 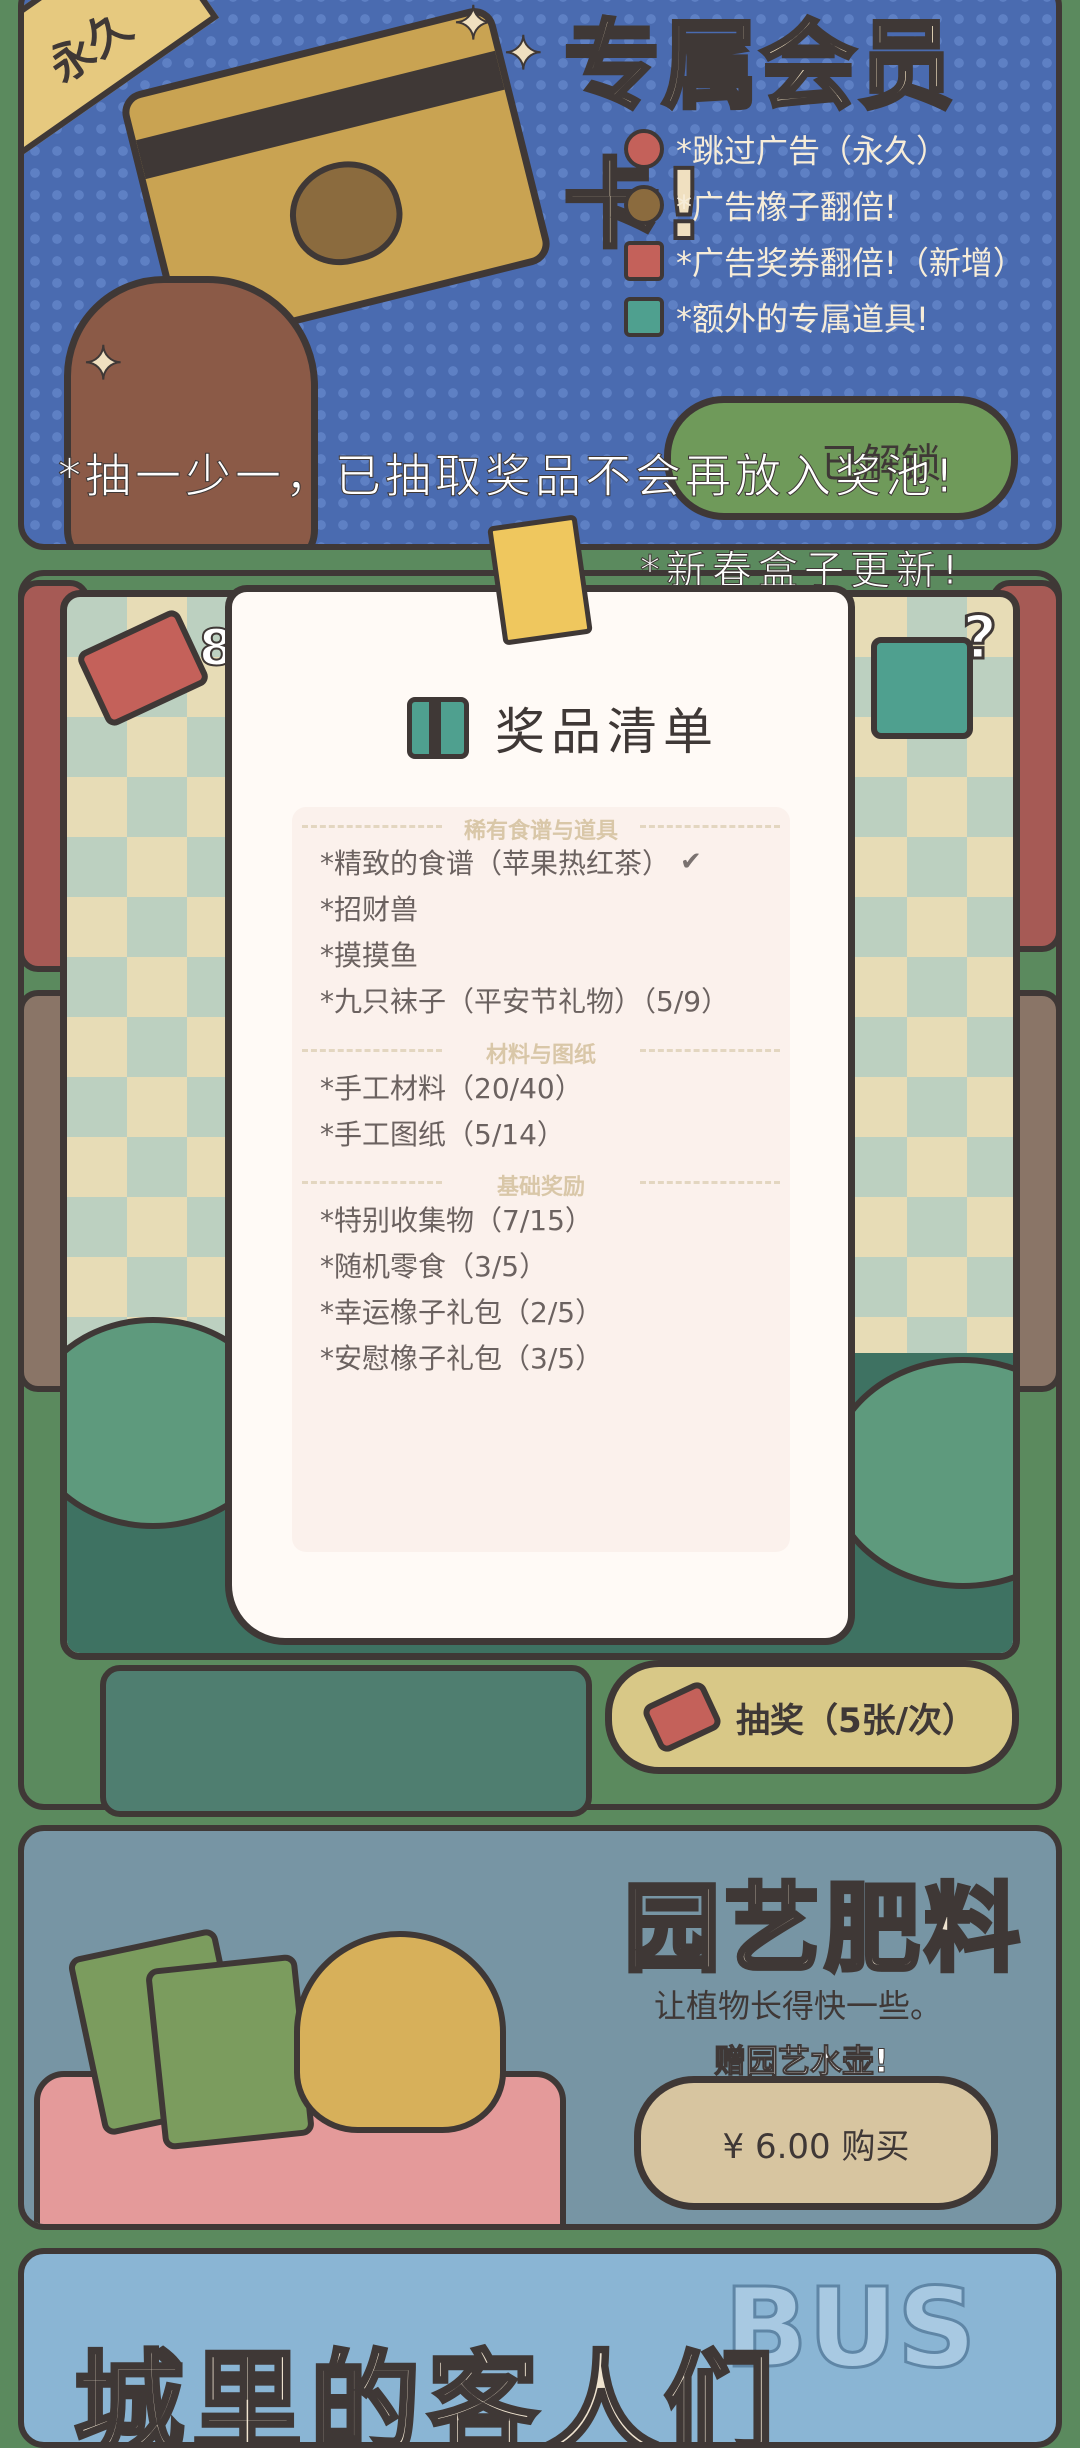 I want to click on list-item: *安慰橡子礼包（3/5）, so click(x=461, y=1357).